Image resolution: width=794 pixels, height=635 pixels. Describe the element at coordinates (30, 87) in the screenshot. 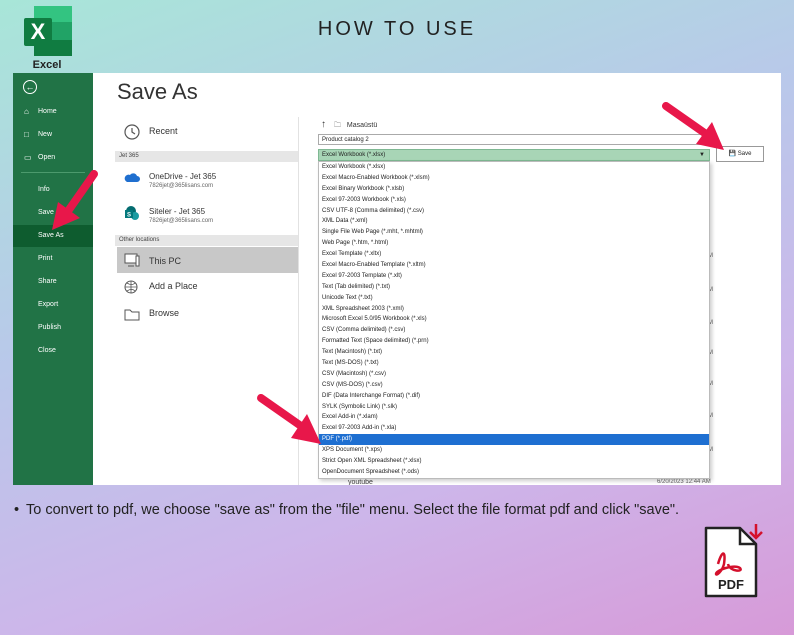

I see `back-arrow-icon: ←` at that location.